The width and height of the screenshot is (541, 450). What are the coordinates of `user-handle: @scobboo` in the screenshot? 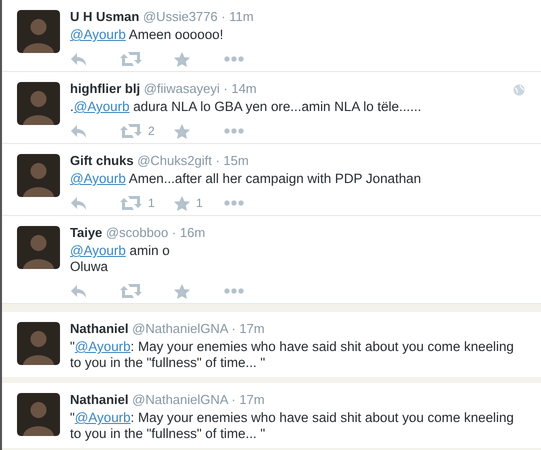 It's located at (137, 232).